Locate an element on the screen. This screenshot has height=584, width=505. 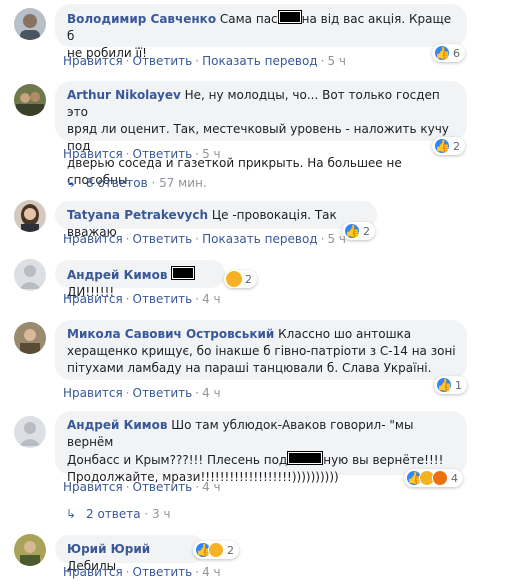
comment-author: Юрий Юрий is located at coordinates (108, 549).